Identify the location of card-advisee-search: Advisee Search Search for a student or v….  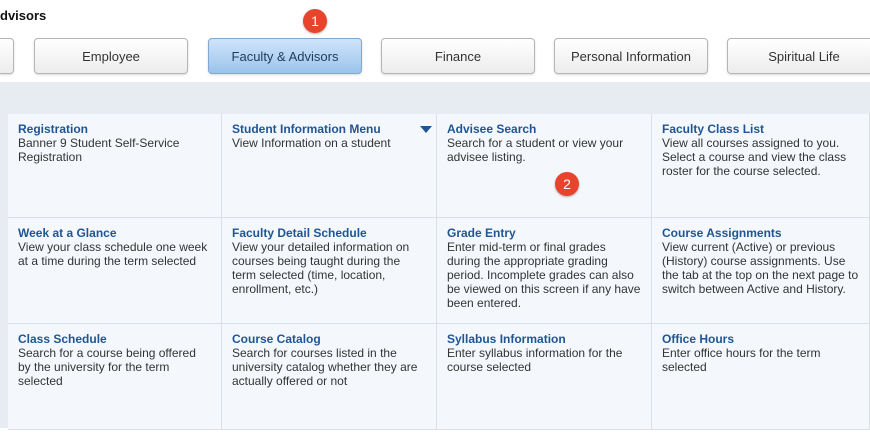
(544, 166).